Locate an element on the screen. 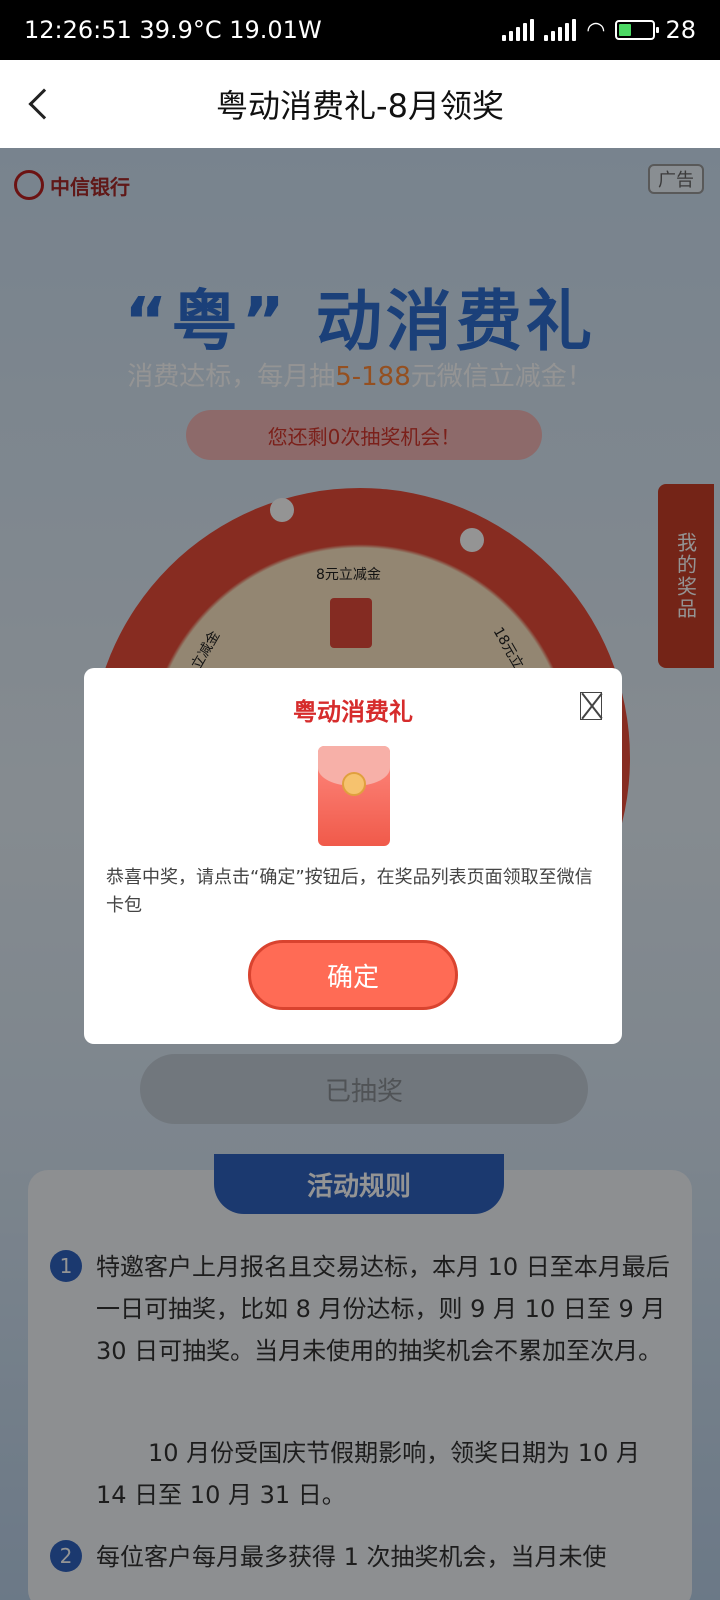 The width and height of the screenshot is (720, 1600). title-bar: 粤动消费礼-8月领奖 is located at coordinates (360, 104).